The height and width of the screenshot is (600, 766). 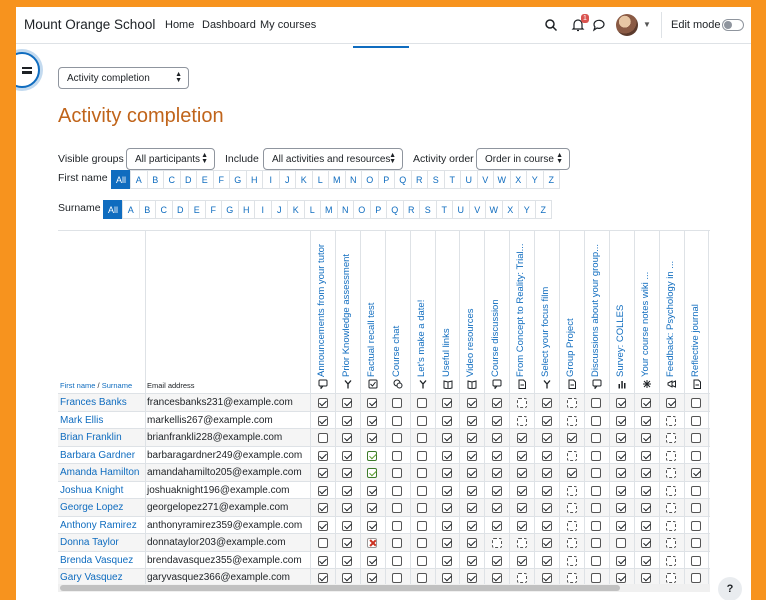 What do you see at coordinates (411, 209) in the screenshot?
I see `surname-initial-r: R` at bounding box center [411, 209].